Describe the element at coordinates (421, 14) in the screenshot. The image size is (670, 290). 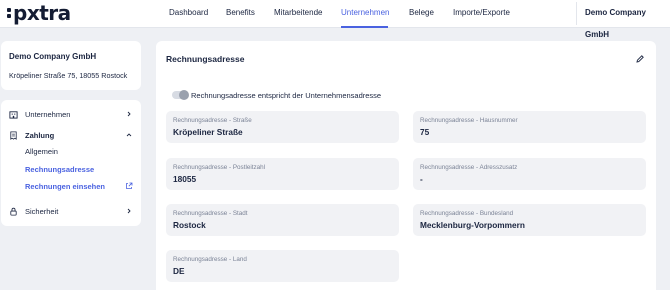
I see `nav-belege: Belege` at that location.